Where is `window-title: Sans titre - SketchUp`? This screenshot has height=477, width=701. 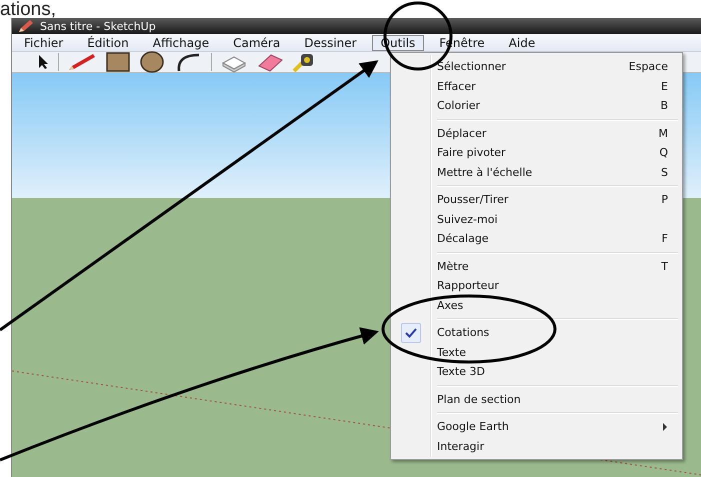
window-title: Sans titre - SketchUp is located at coordinates (98, 26).